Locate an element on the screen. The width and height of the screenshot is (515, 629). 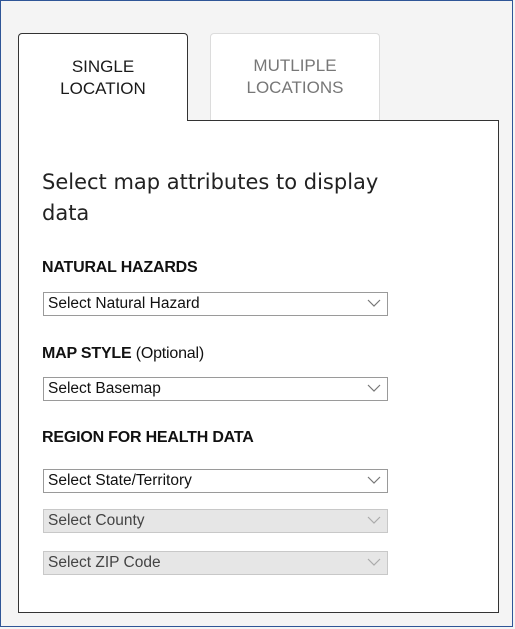
map-style-optional-text: (Optional) is located at coordinates (169, 353).